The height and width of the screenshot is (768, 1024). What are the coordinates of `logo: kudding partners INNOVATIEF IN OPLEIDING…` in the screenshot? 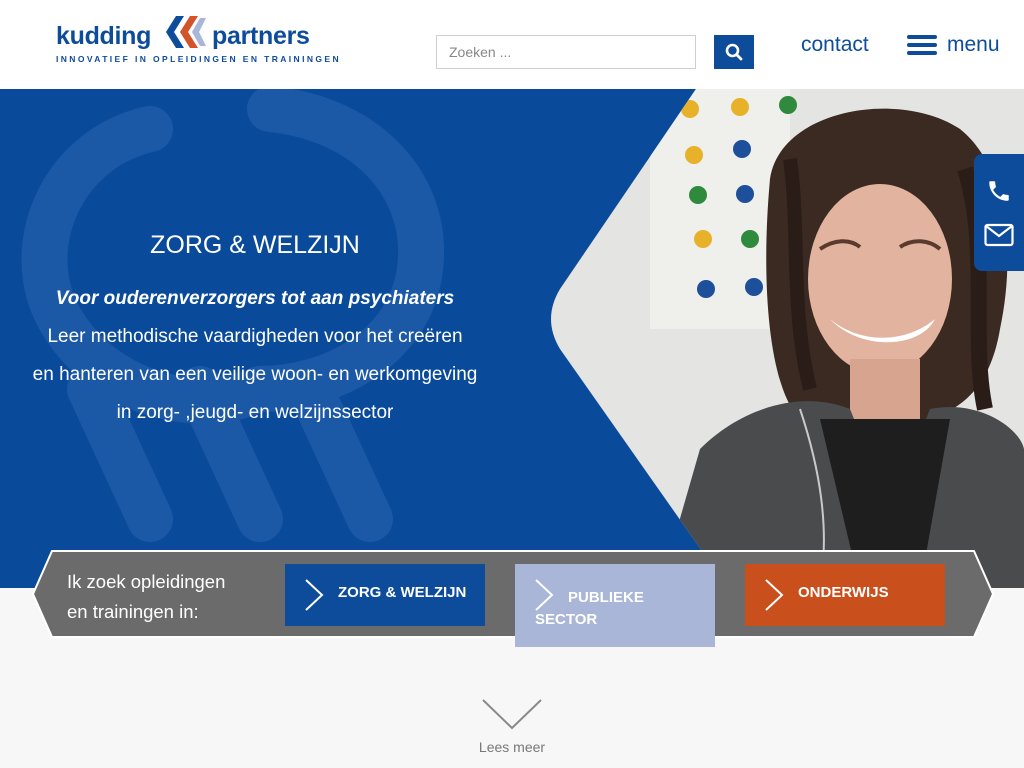 It's located at (197, 42).